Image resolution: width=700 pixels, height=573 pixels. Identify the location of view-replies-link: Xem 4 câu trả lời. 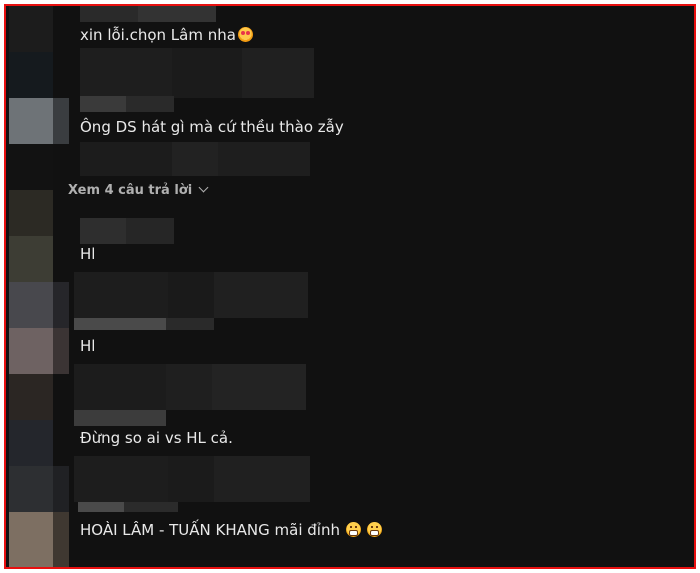
(138, 191).